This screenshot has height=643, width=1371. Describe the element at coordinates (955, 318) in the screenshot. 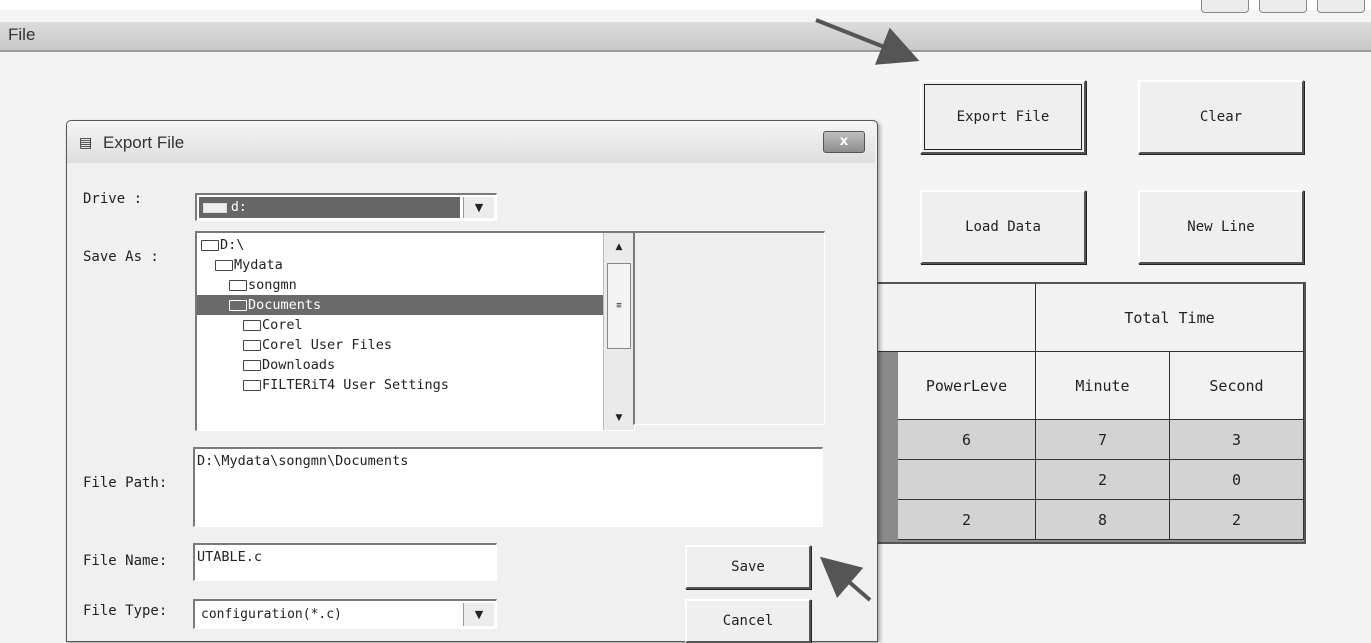

I see `grid-header-blank` at that location.